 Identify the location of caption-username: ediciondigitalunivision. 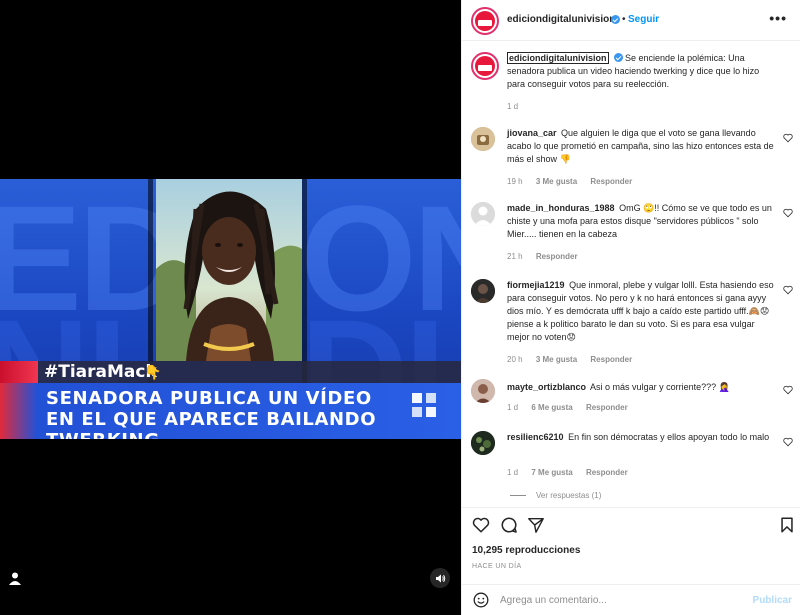
(558, 58).